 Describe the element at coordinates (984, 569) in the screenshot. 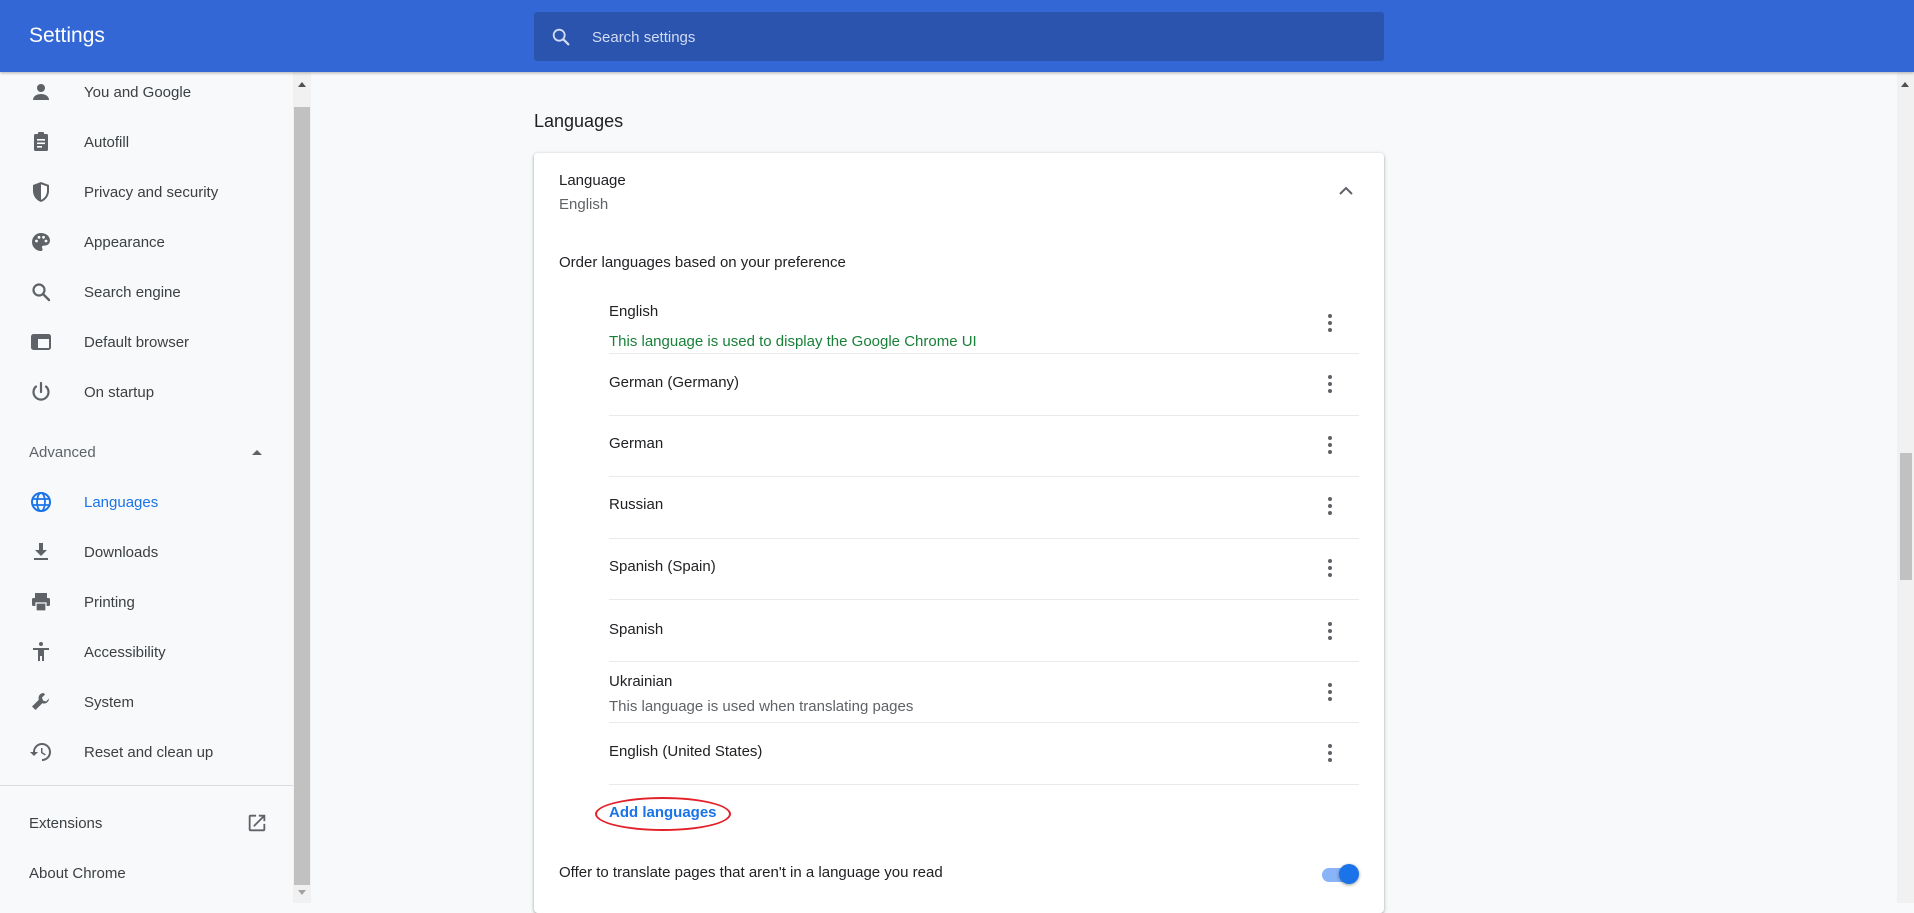

I see `language-row-spanish-spain: Spanish (Spain)` at that location.